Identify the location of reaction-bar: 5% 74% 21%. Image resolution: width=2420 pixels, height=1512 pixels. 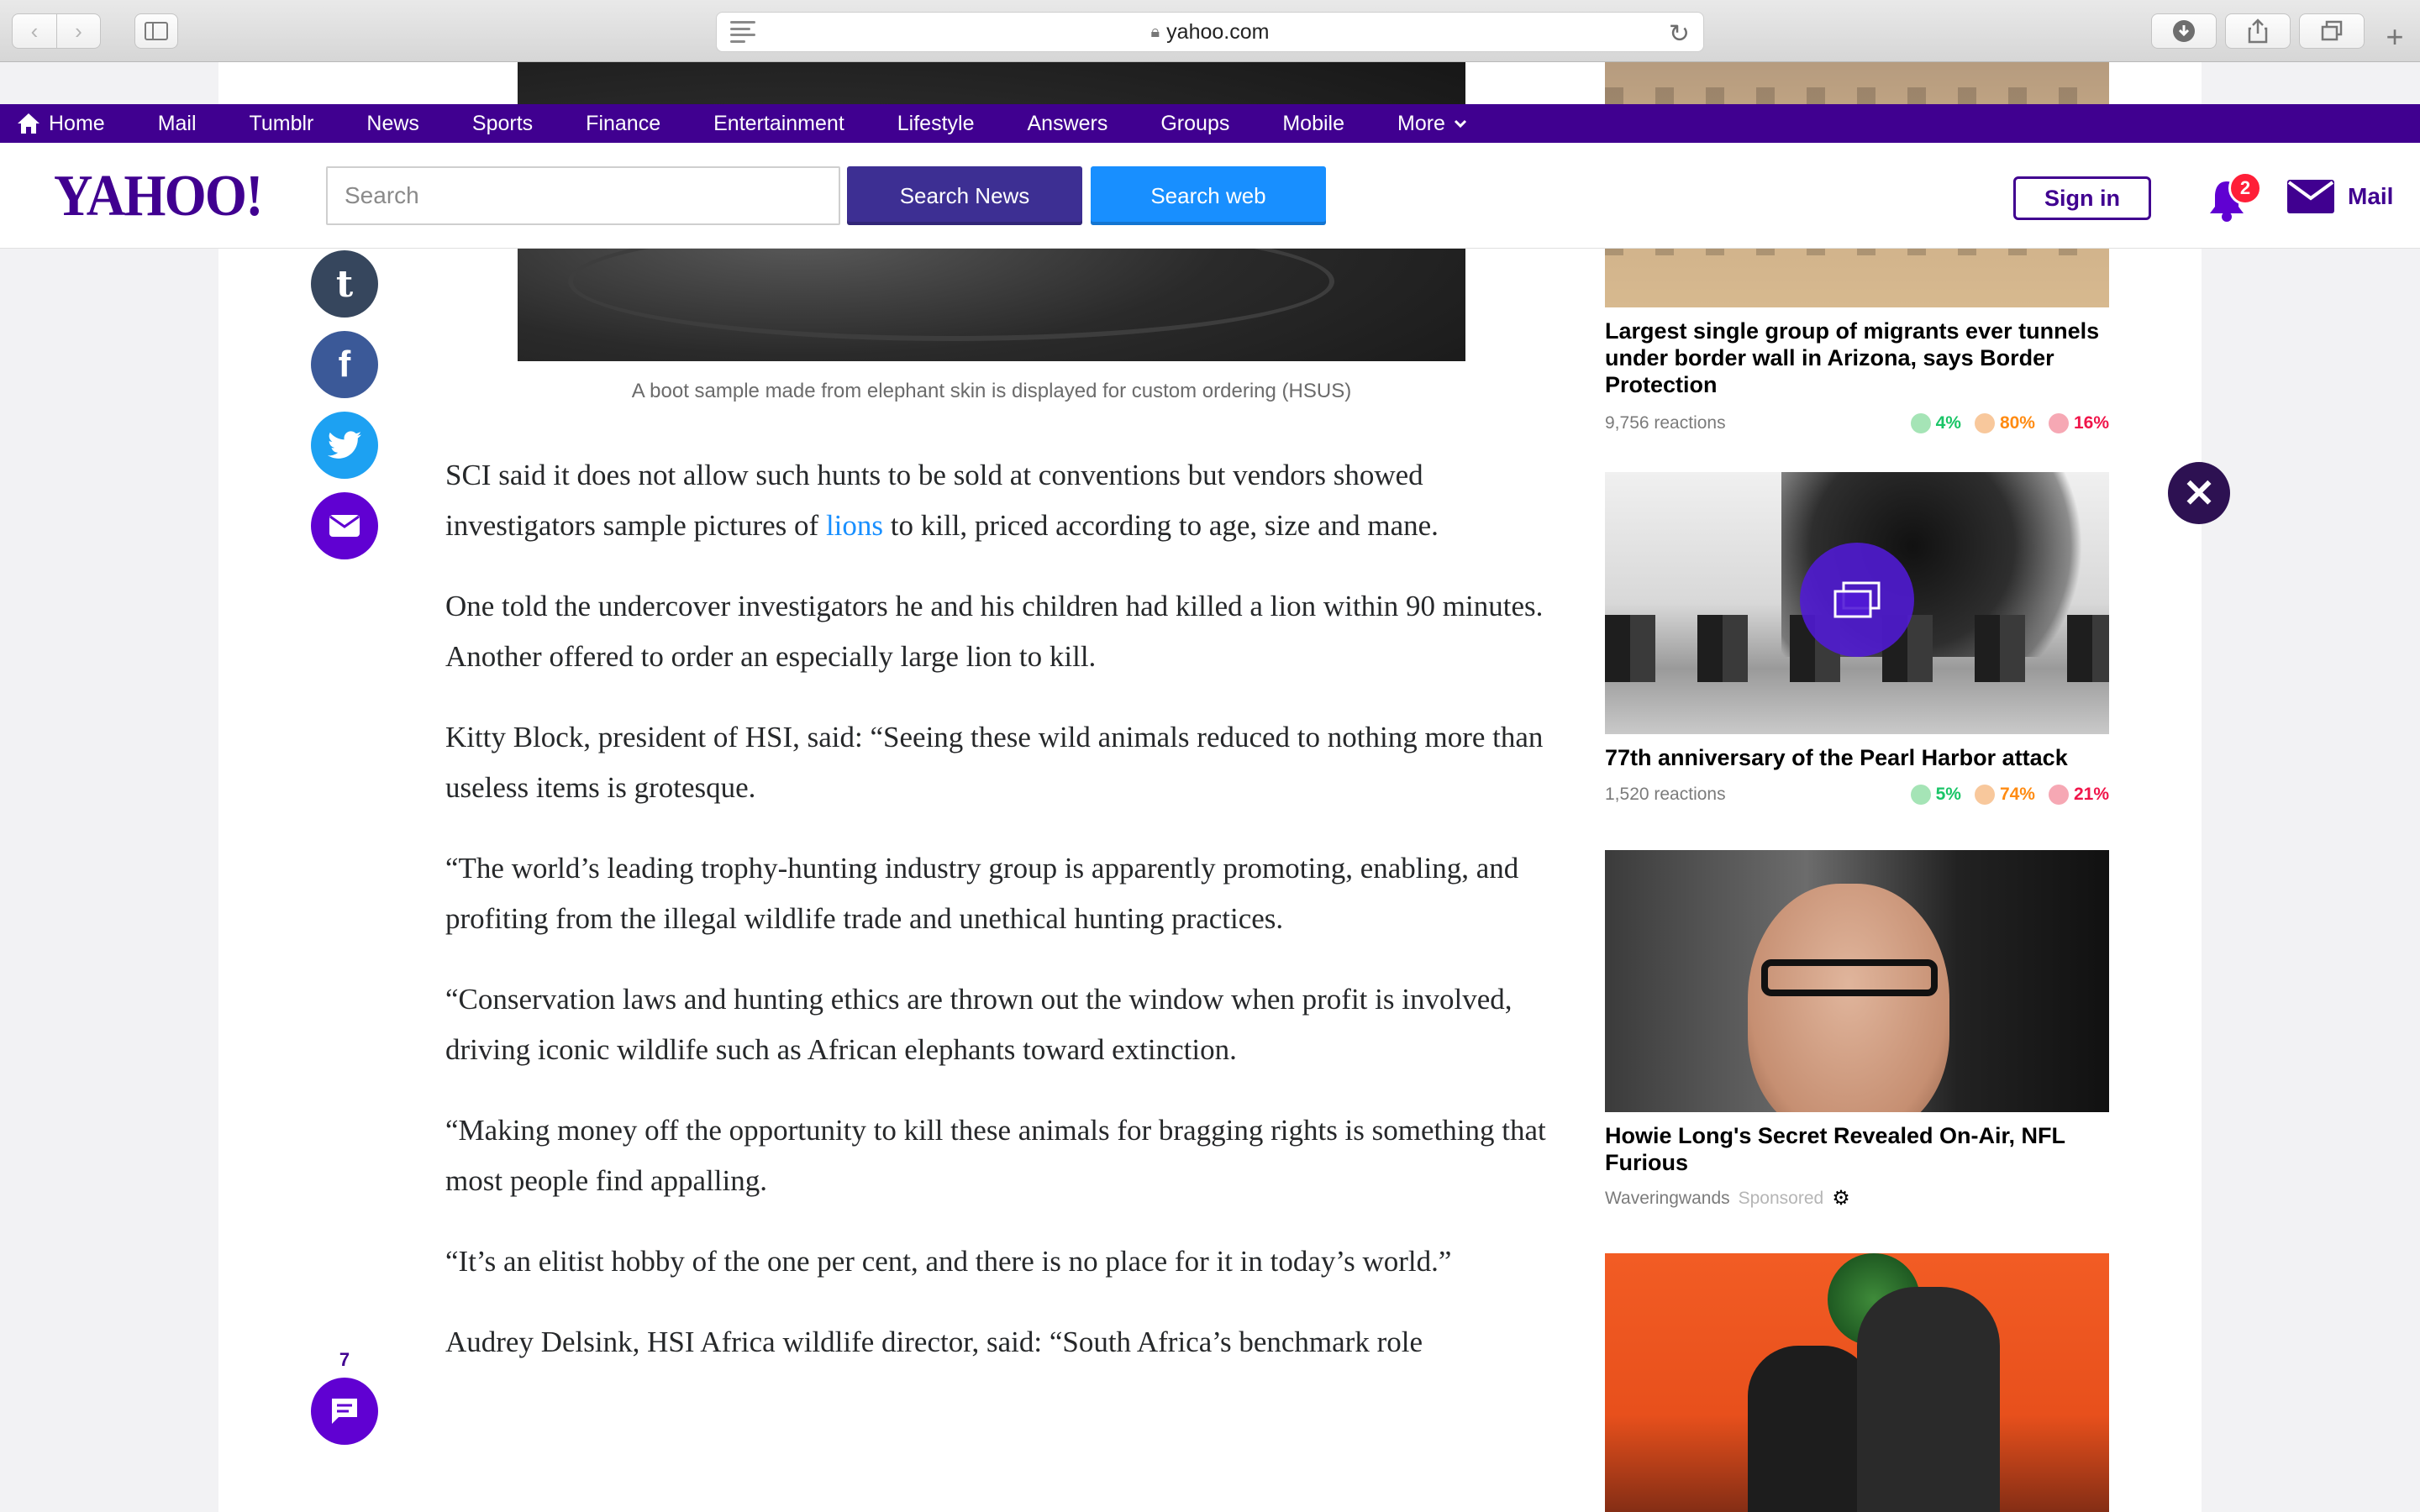
(2009, 795).